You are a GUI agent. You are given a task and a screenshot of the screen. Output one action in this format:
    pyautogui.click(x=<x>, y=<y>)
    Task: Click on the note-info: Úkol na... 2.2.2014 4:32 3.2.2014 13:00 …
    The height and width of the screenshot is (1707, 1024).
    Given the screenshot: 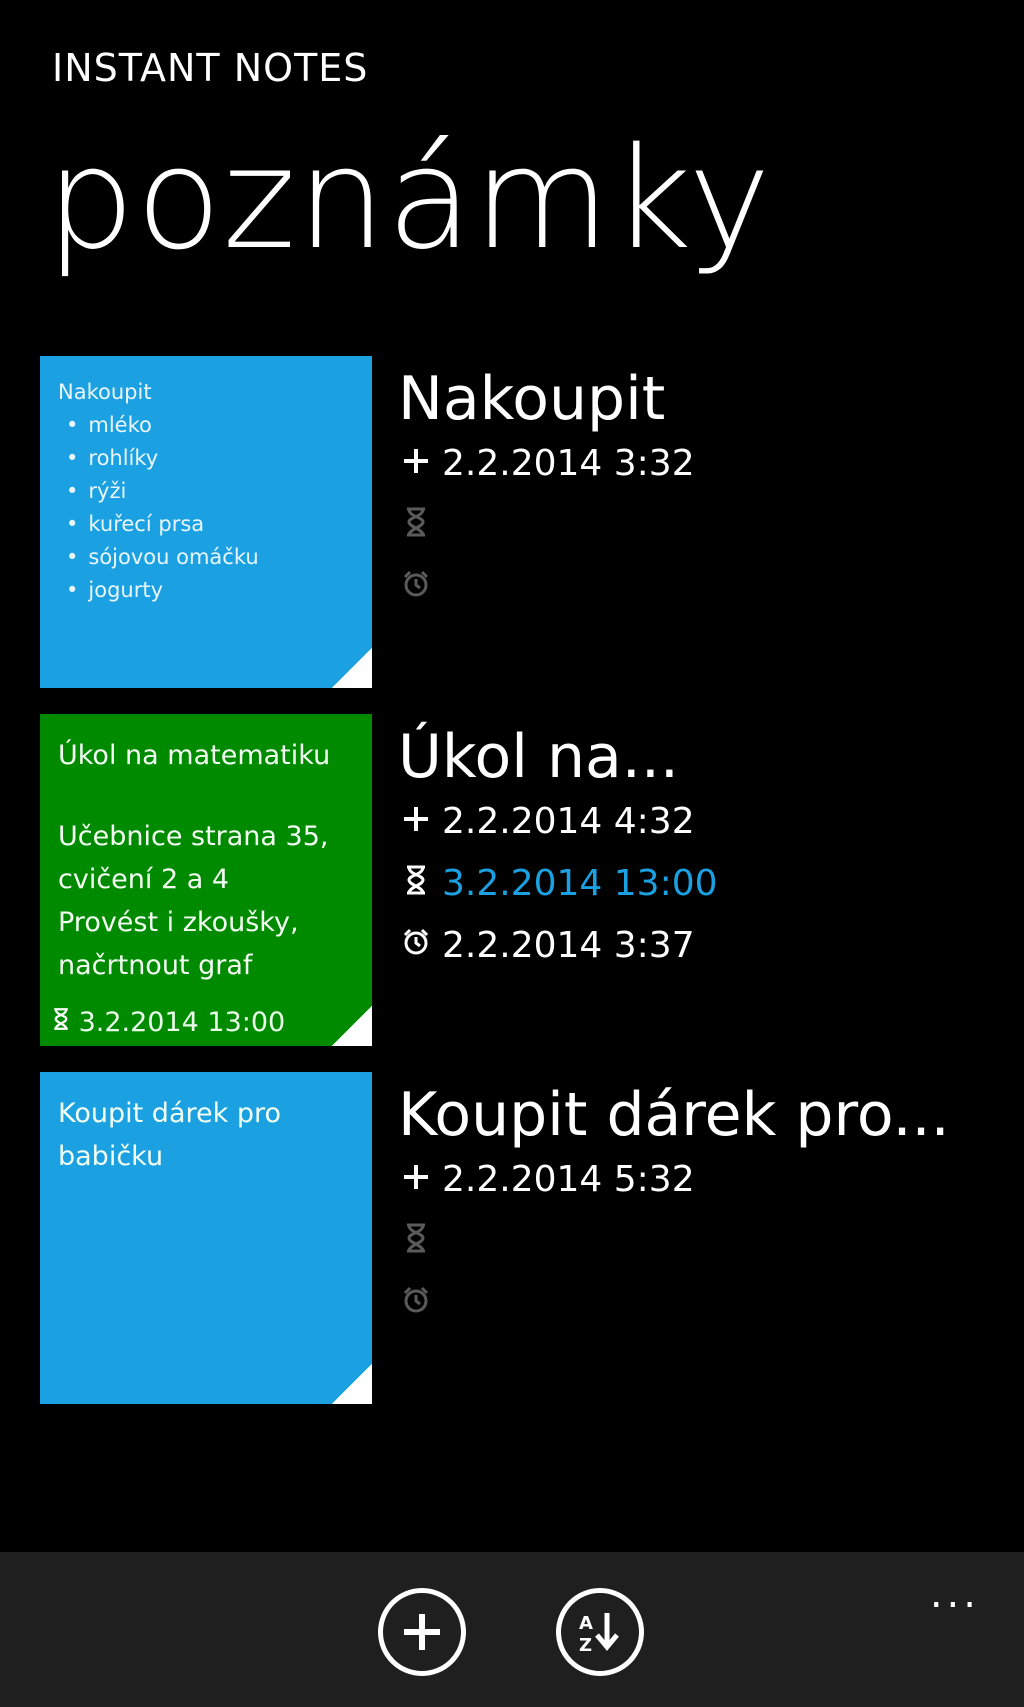 What is the action you would take?
    pyautogui.click(x=698, y=845)
    